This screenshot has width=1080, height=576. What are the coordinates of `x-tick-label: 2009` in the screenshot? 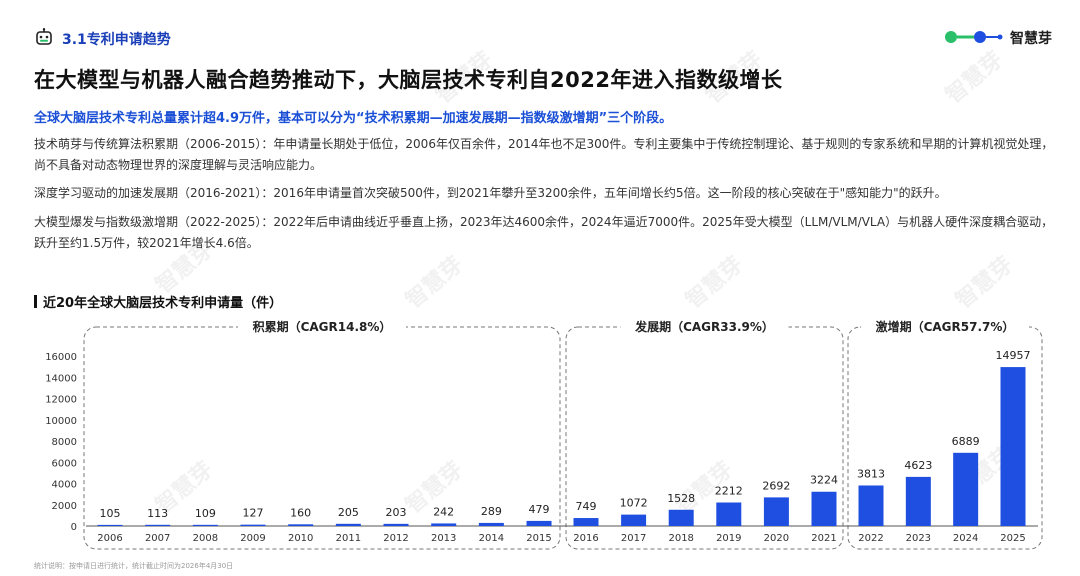 It's located at (252, 538).